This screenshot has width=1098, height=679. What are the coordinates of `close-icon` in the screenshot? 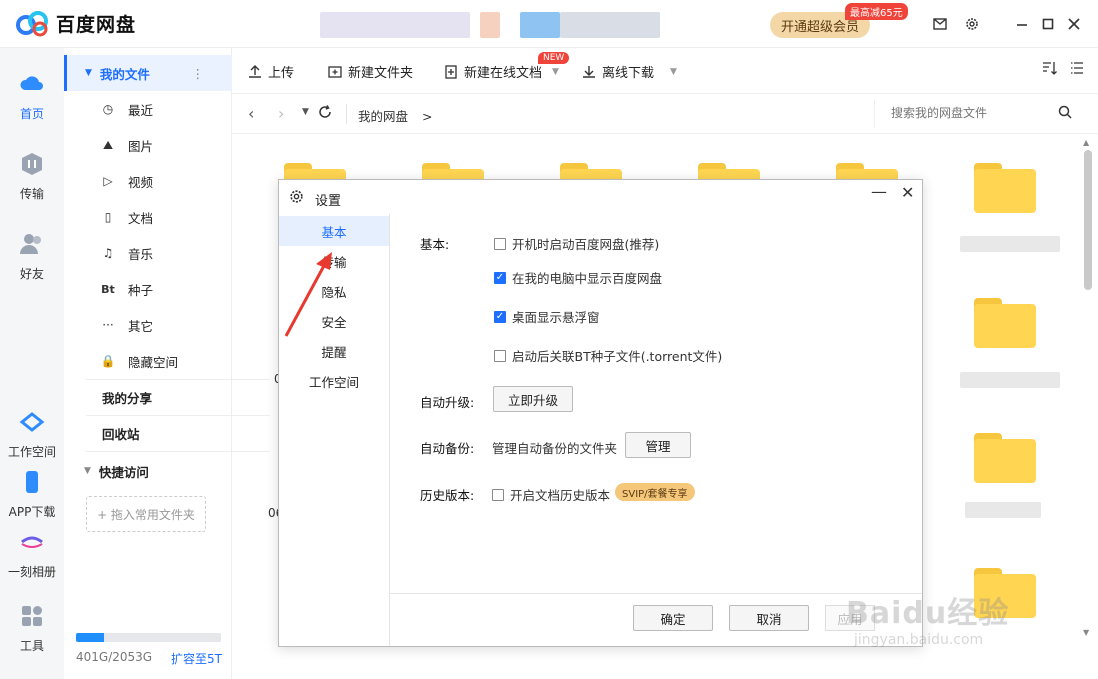 It's located at (1074, 24).